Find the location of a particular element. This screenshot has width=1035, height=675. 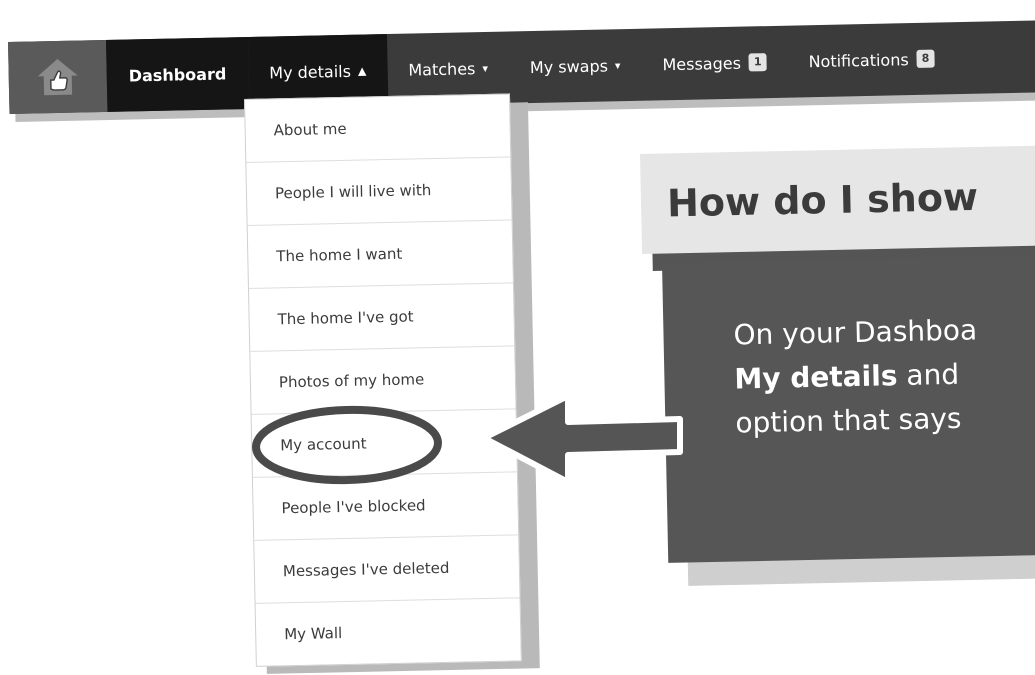

instruction-line-2: My details and is located at coordinates (884, 376).